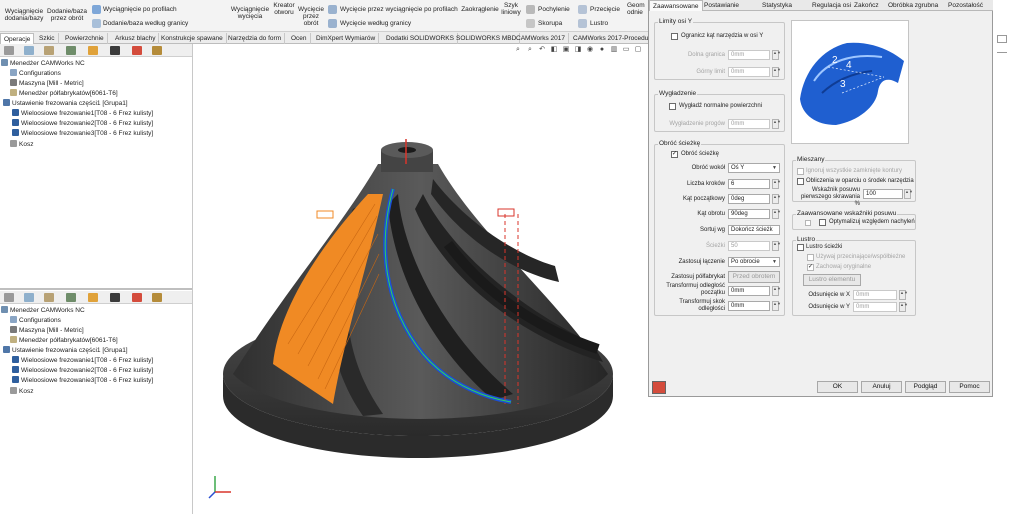  I want to click on limit-y-checkbox, so click(674, 36).